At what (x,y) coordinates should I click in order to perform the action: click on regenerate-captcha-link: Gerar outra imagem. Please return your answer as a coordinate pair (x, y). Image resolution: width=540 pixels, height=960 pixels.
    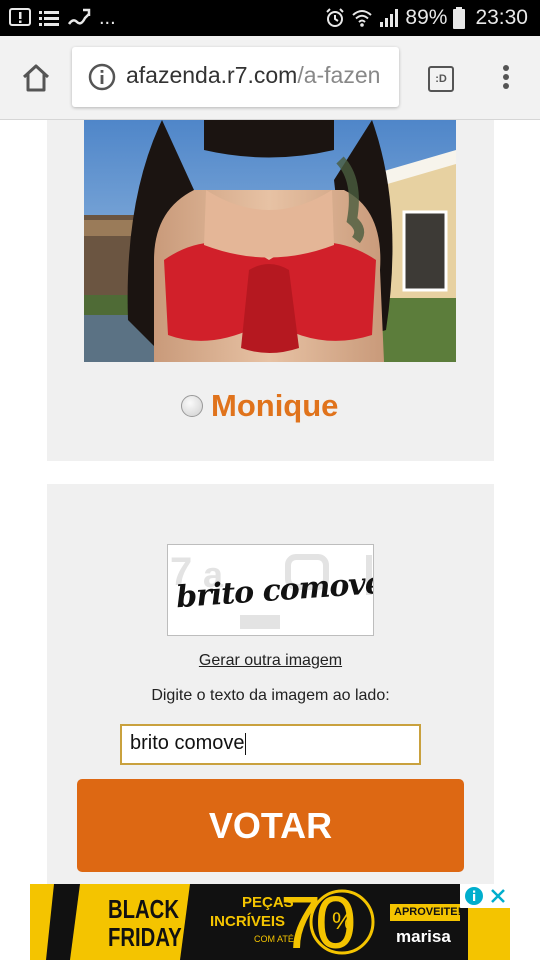
    Looking at the image, I should click on (270, 661).